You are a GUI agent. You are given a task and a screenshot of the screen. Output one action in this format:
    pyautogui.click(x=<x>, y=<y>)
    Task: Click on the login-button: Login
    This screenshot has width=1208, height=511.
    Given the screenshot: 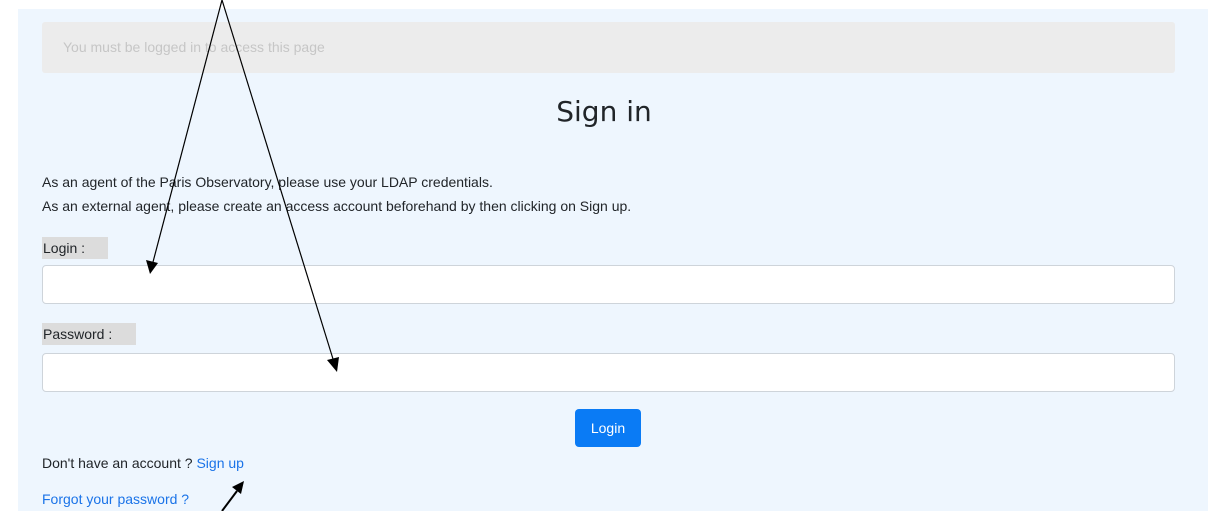 What is the action you would take?
    pyautogui.click(x=608, y=428)
    